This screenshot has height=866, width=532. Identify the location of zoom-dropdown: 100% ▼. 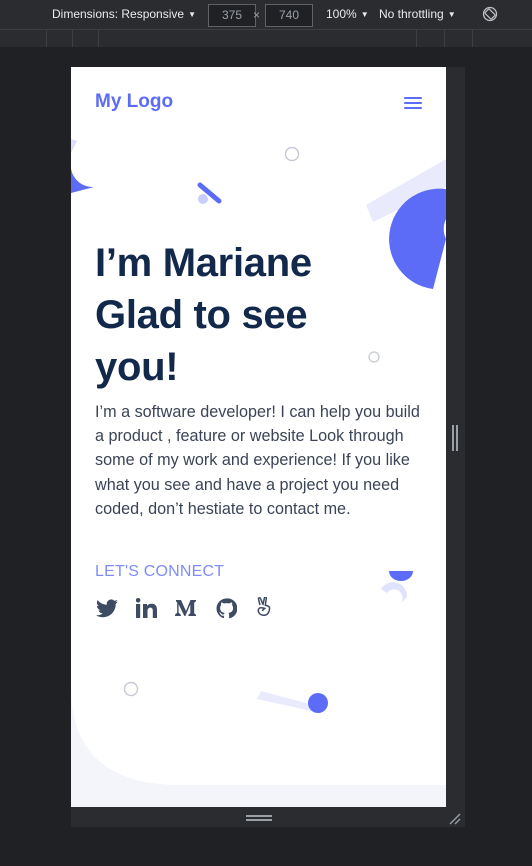
(347, 14).